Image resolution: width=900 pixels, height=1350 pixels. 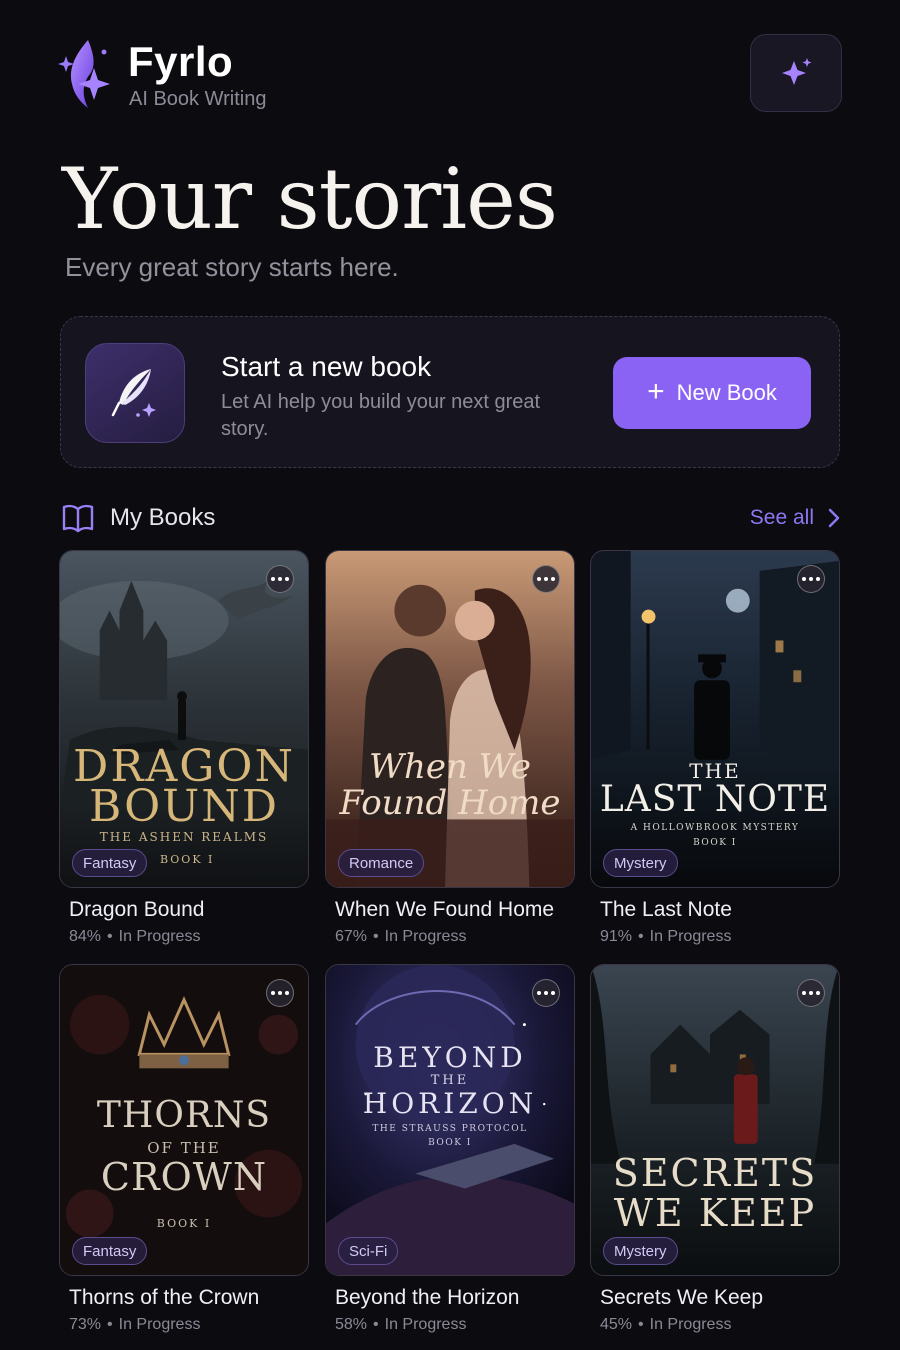 I want to click on book-meta: 73% • In Progress, so click(x=135, y=1324).